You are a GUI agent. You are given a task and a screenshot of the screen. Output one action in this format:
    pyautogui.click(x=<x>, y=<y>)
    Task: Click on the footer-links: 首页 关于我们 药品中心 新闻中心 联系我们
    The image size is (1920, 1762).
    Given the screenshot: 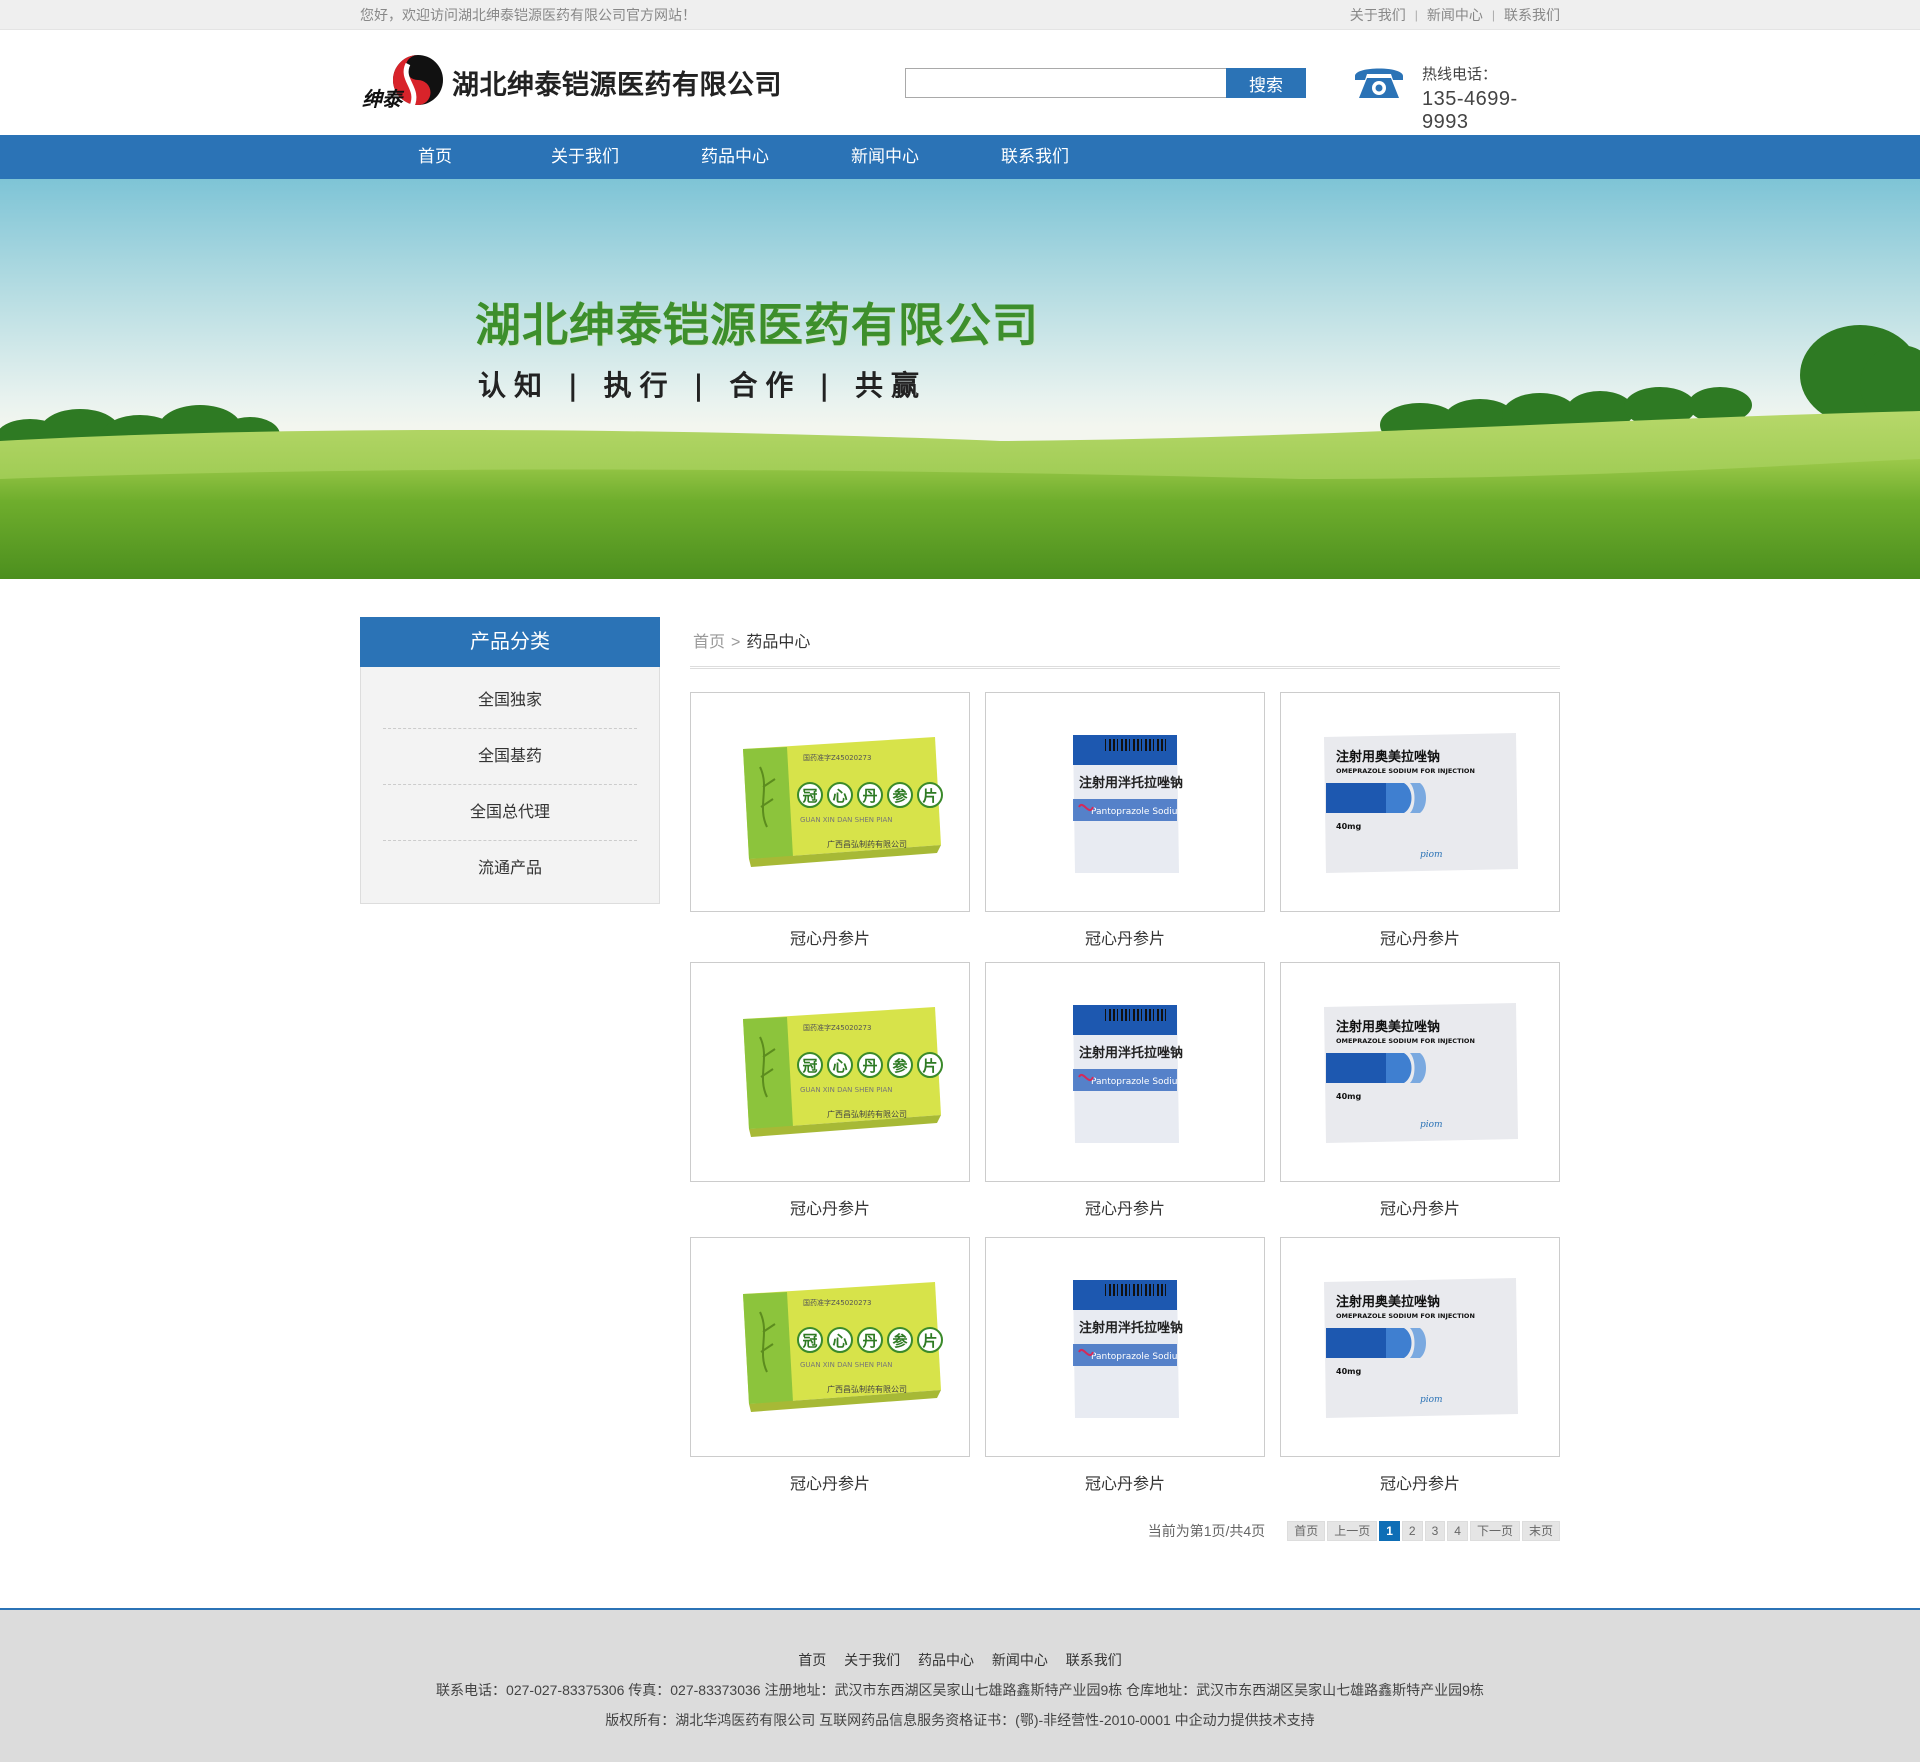 What is the action you would take?
    pyautogui.click(x=960, y=1660)
    